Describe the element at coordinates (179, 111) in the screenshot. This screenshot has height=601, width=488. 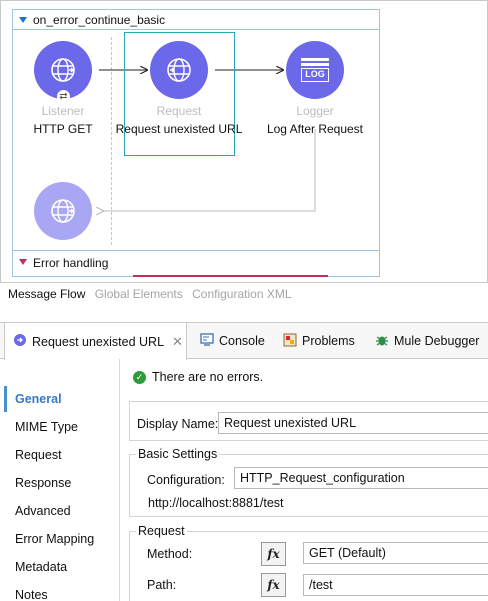
I see `request-type: Request` at that location.